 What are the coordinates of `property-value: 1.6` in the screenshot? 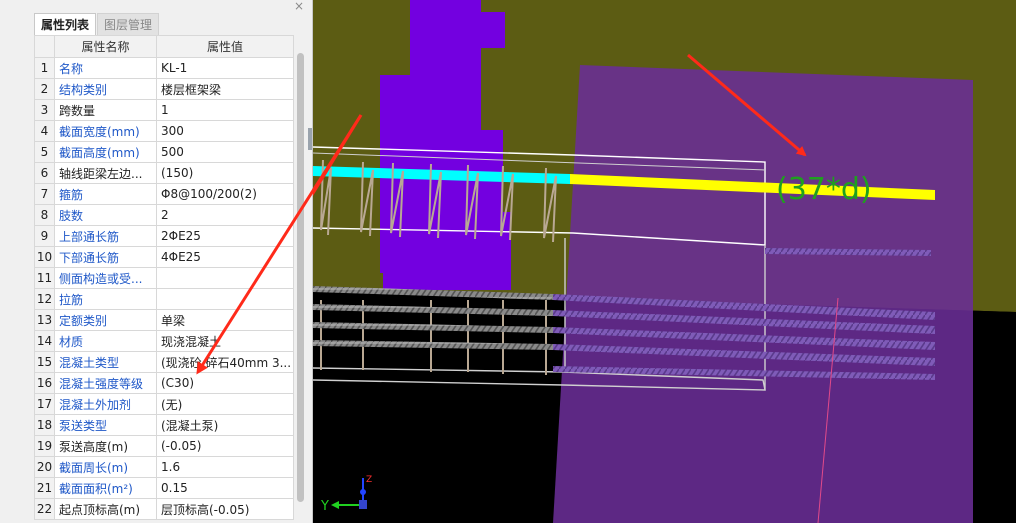 It's located at (225, 467).